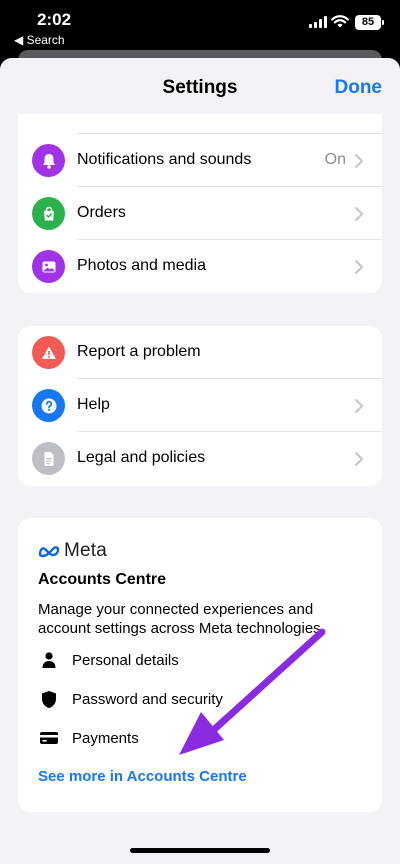 The width and height of the screenshot is (400, 864). Describe the element at coordinates (48, 160) in the screenshot. I see `bell-icon` at that location.